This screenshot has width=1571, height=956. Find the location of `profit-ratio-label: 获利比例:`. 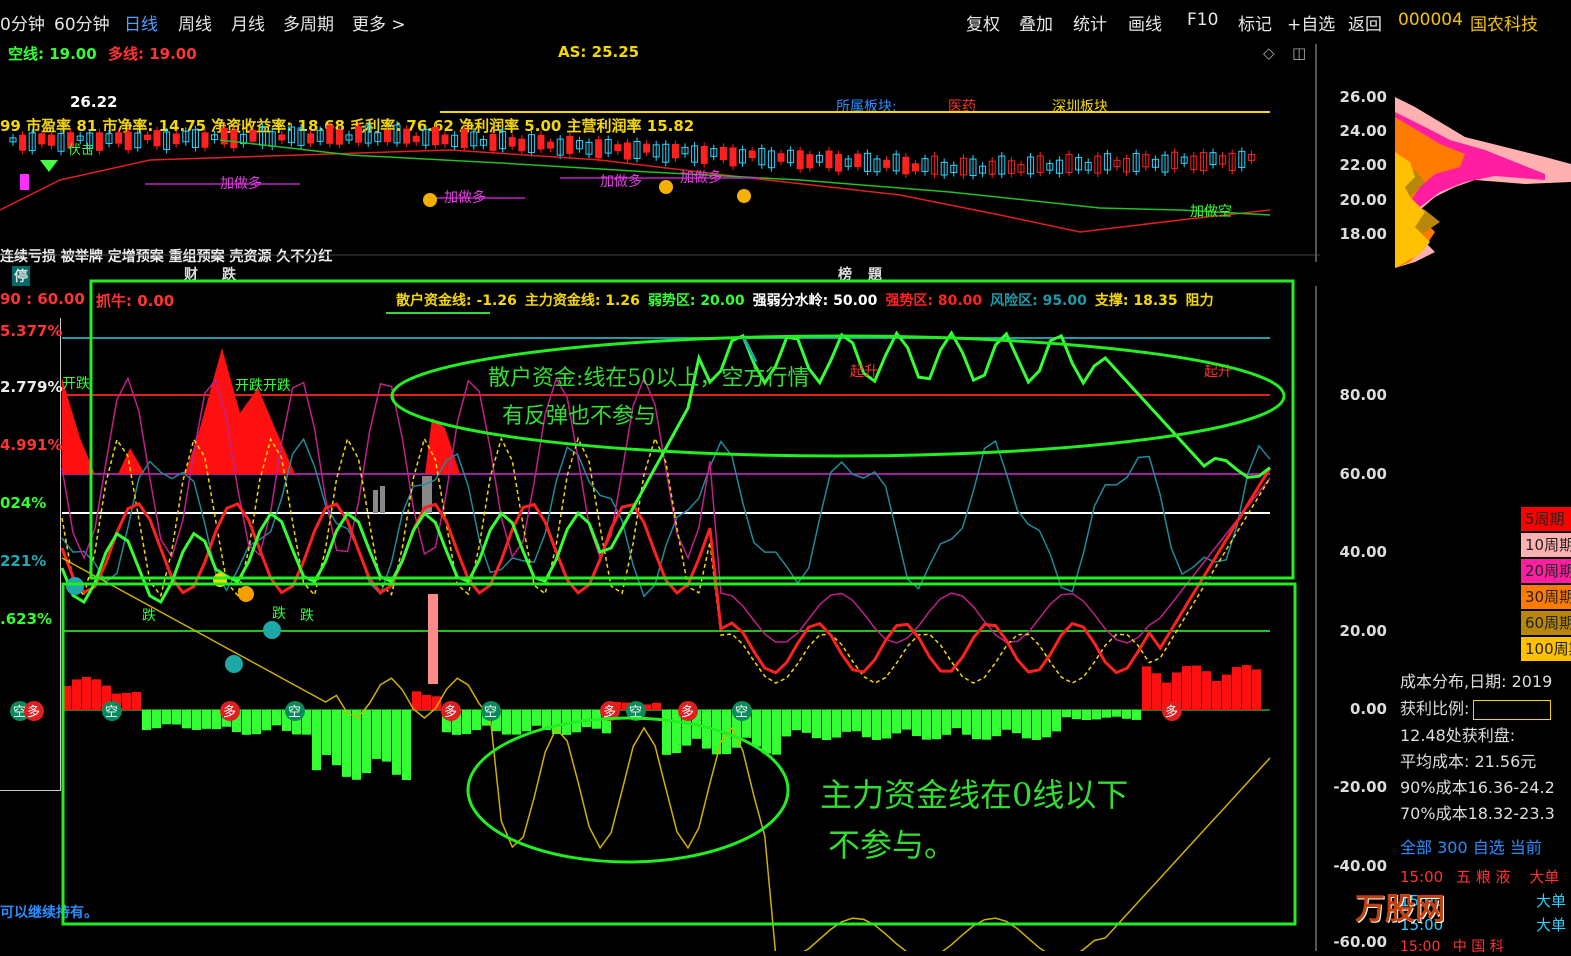

profit-ratio-label: 获利比例: is located at coordinates (1476, 707).